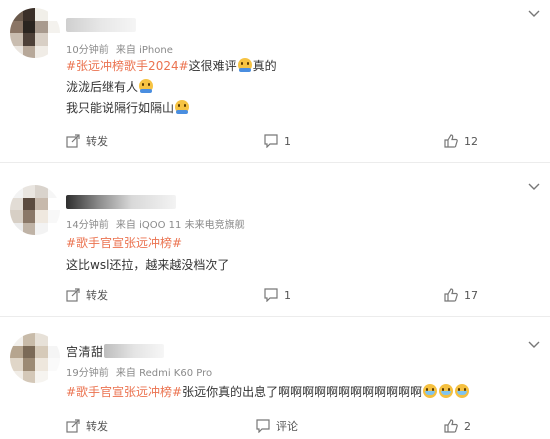  I want to click on comment-button: 评论, so click(277, 426).